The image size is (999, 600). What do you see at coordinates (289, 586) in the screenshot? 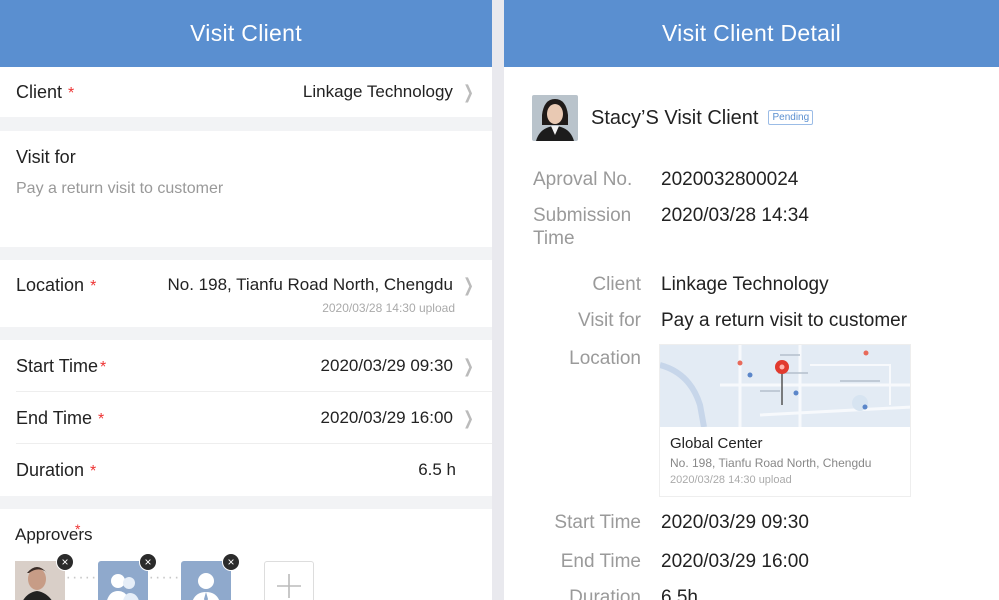
I see `plus-icon` at bounding box center [289, 586].